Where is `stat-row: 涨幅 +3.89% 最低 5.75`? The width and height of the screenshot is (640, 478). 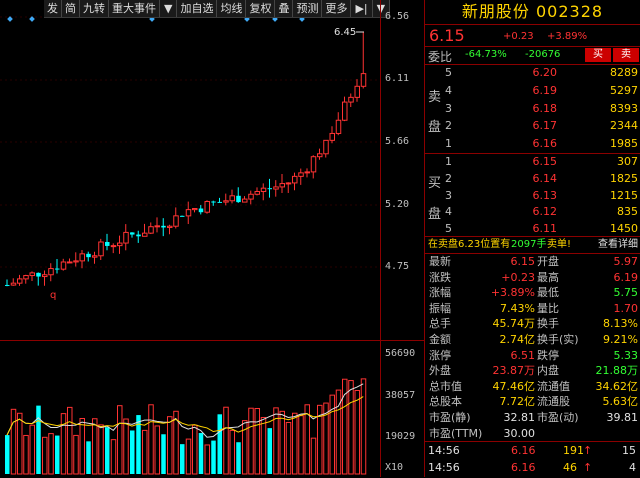 stat-row: 涨幅 +3.89% 最低 5.75 is located at coordinates (532, 293).